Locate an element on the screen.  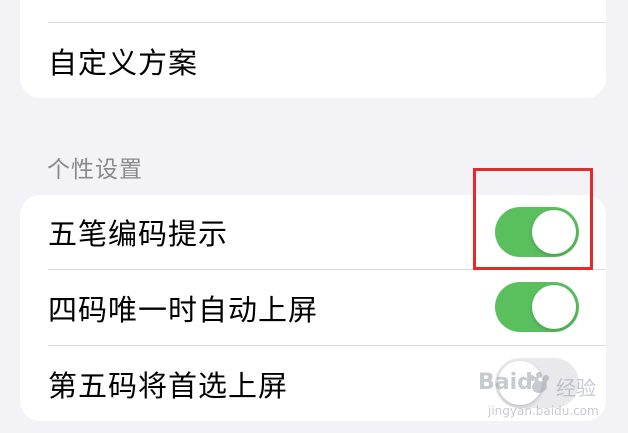
four-code-auto-commit-toggle is located at coordinates (537, 307).